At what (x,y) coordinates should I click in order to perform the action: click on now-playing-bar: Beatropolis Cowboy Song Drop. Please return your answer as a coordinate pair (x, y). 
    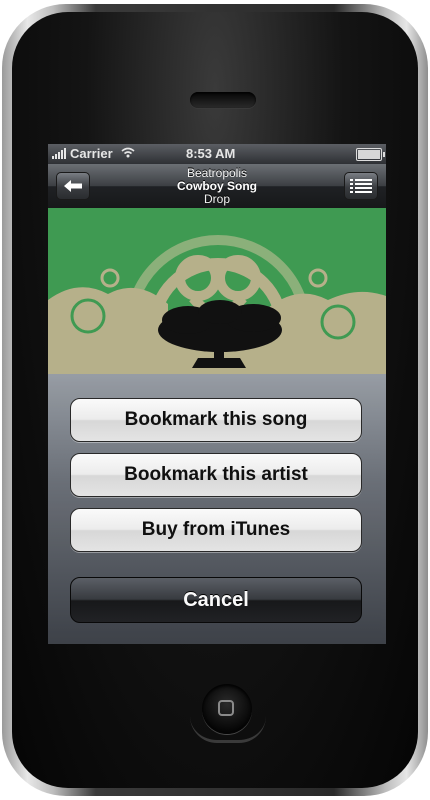
    Looking at the image, I should click on (217, 186).